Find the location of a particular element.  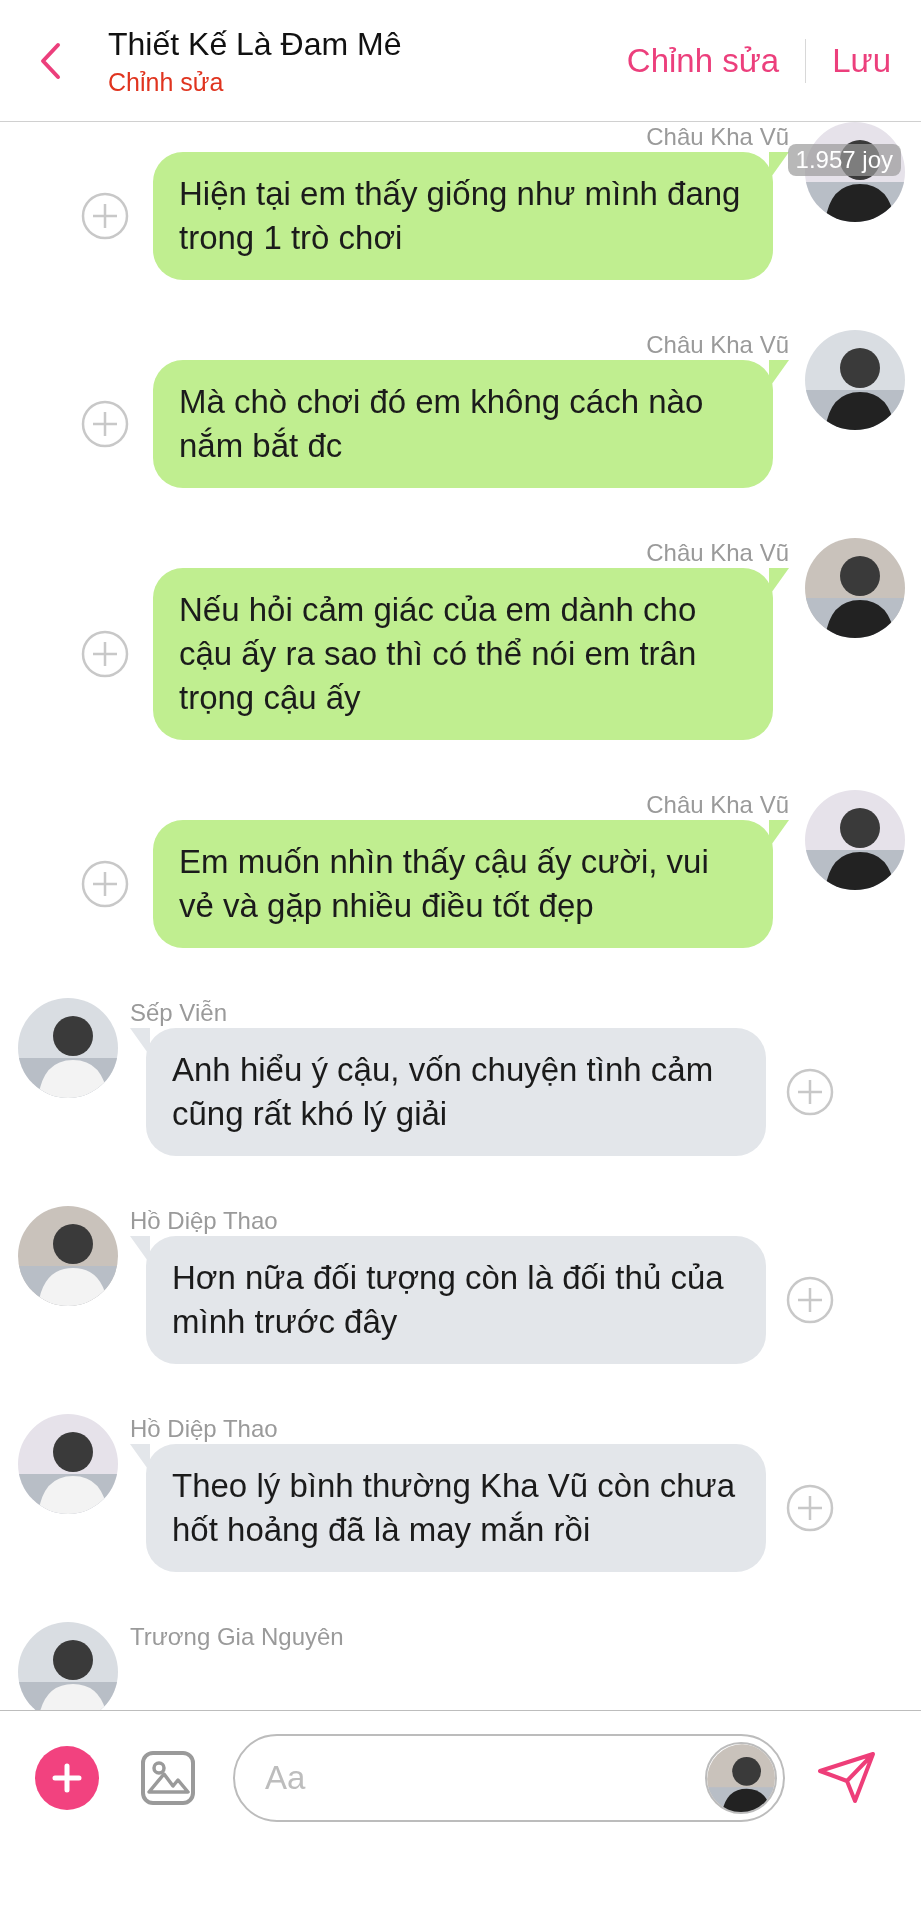

header-action-button: Lưu is located at coordinates (861, 60).